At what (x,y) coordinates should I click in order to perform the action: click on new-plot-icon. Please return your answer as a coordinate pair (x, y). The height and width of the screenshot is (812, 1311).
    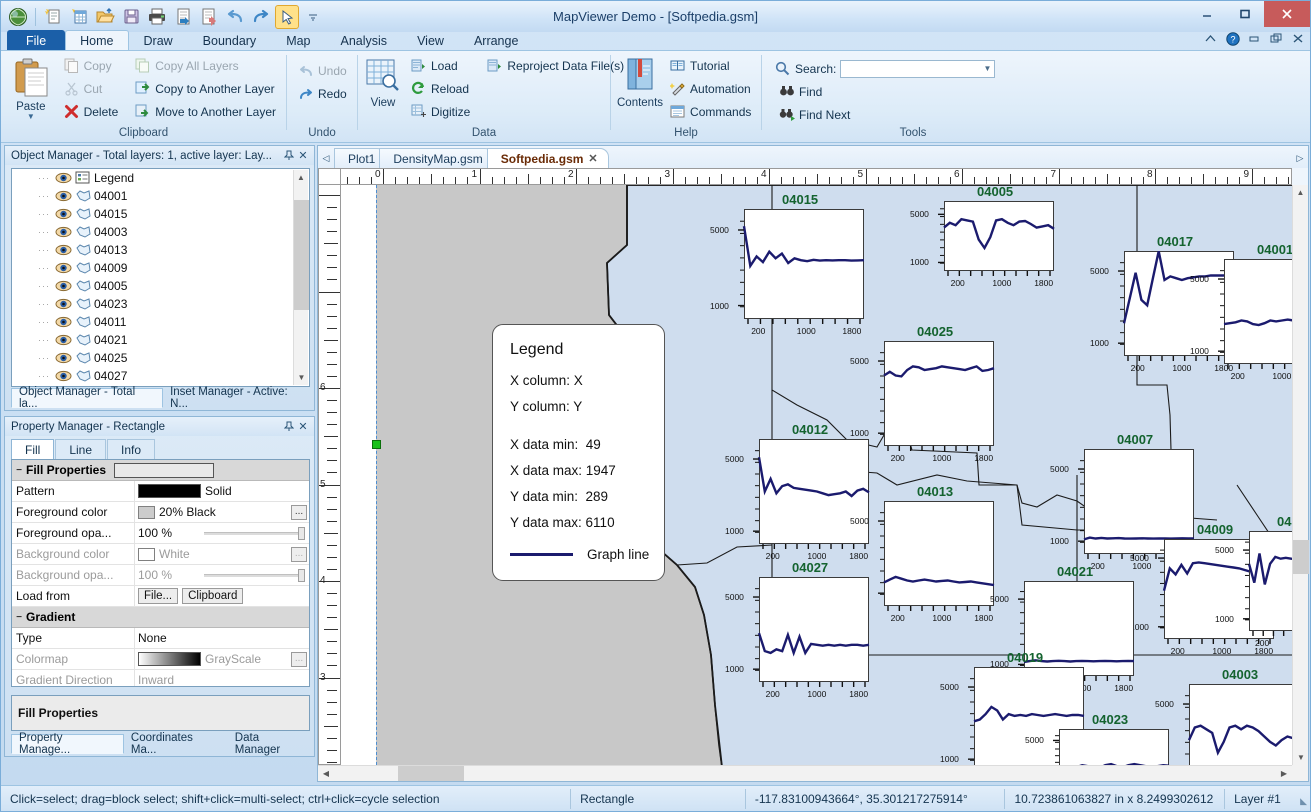
    Looking at the image, I should click on (53, 17).